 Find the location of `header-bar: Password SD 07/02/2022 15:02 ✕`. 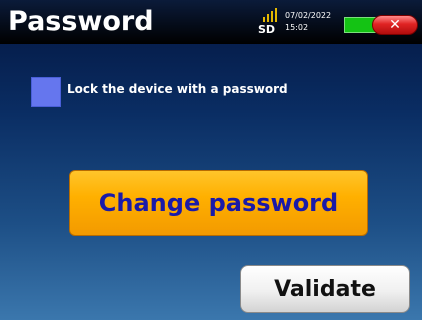

header-bar: Password SD 07/02/2022 15:02 ✕ is located at coordinates (211, 22).